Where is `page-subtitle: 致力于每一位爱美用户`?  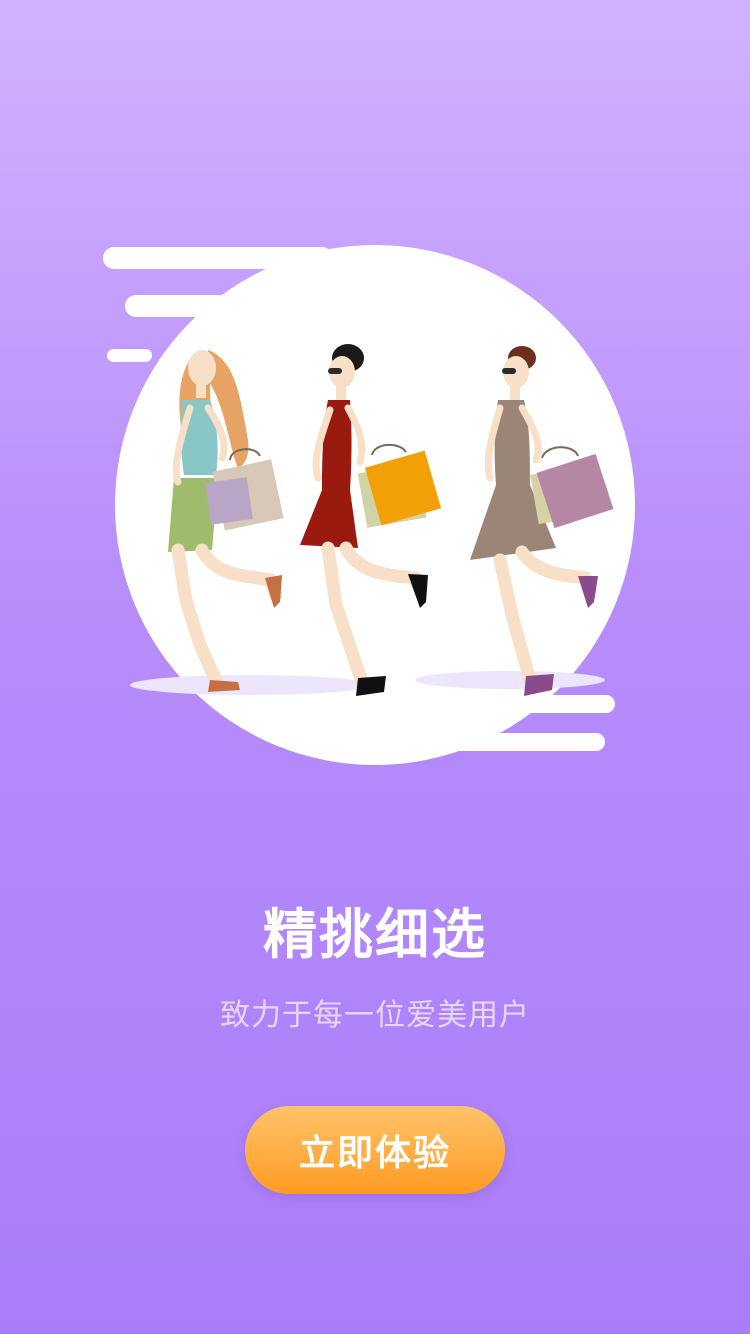 page-subtitle: 致力于每一位爱美用户 is located at coordinates (375, 1015).